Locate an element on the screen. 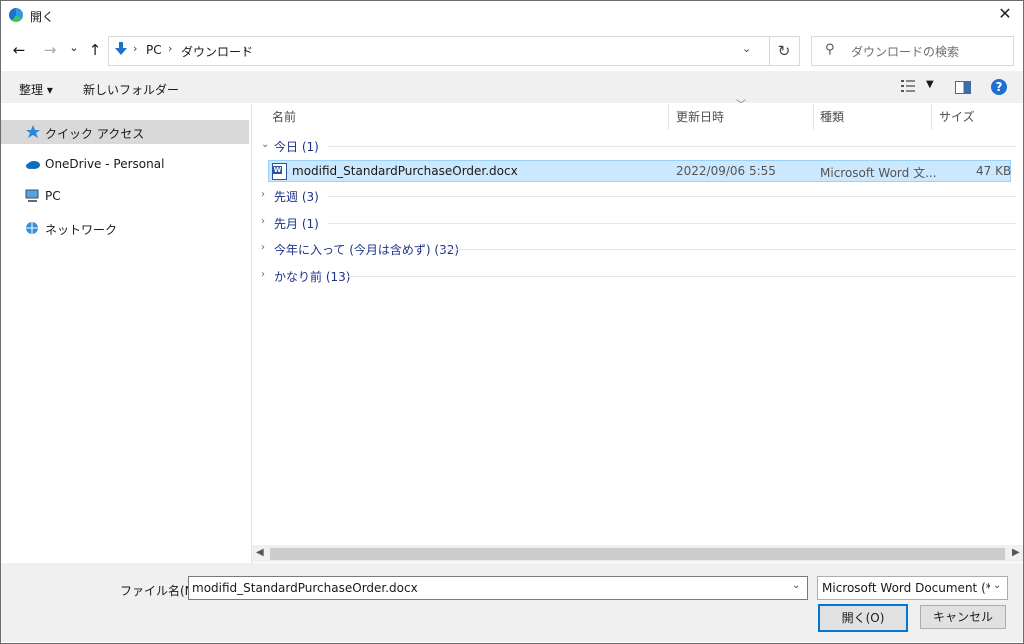 The height and width of the screenshot is (644, 1024). forward-button: → is located at coordinates (50, 50).